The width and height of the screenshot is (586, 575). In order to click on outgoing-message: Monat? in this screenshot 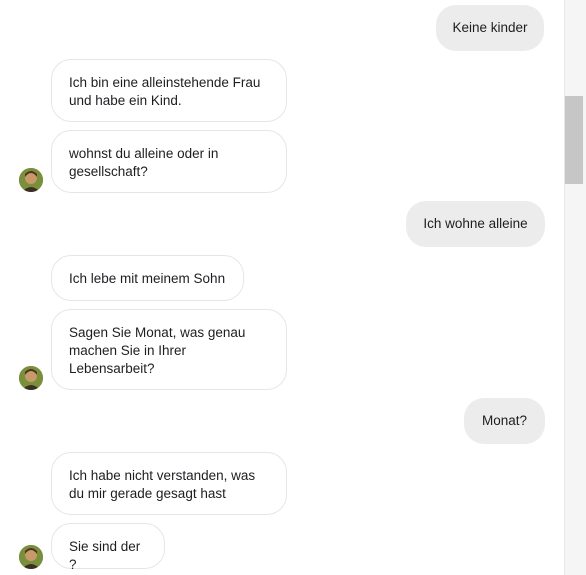, I will do `click(504, 421)`.